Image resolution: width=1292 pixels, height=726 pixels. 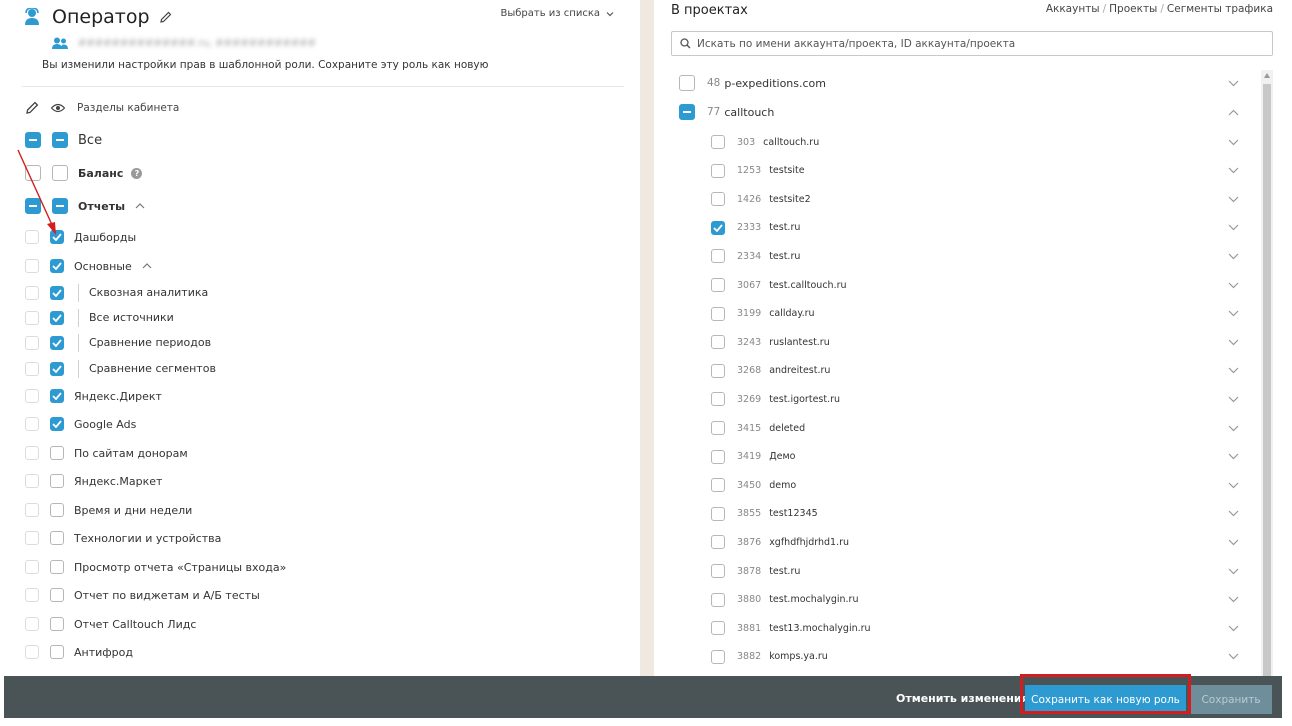 I want to click on save-button: Сохранить, so click(x=1231, y=699).